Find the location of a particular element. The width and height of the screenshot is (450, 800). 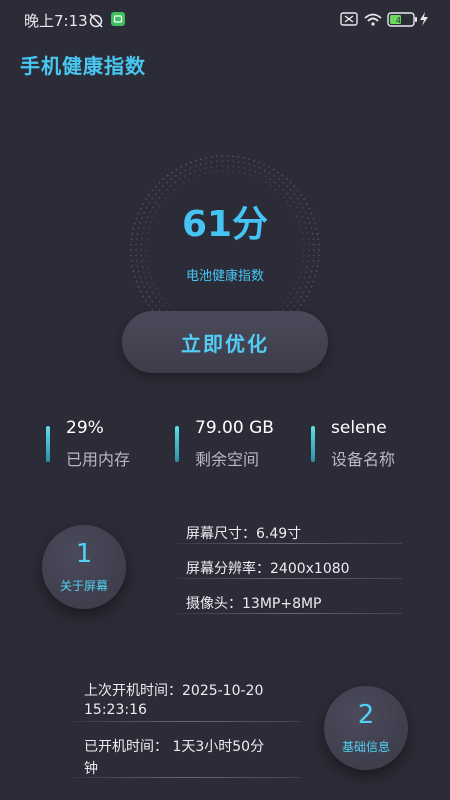

stat-label: 已用内存 is located at coordinates (98, 459).